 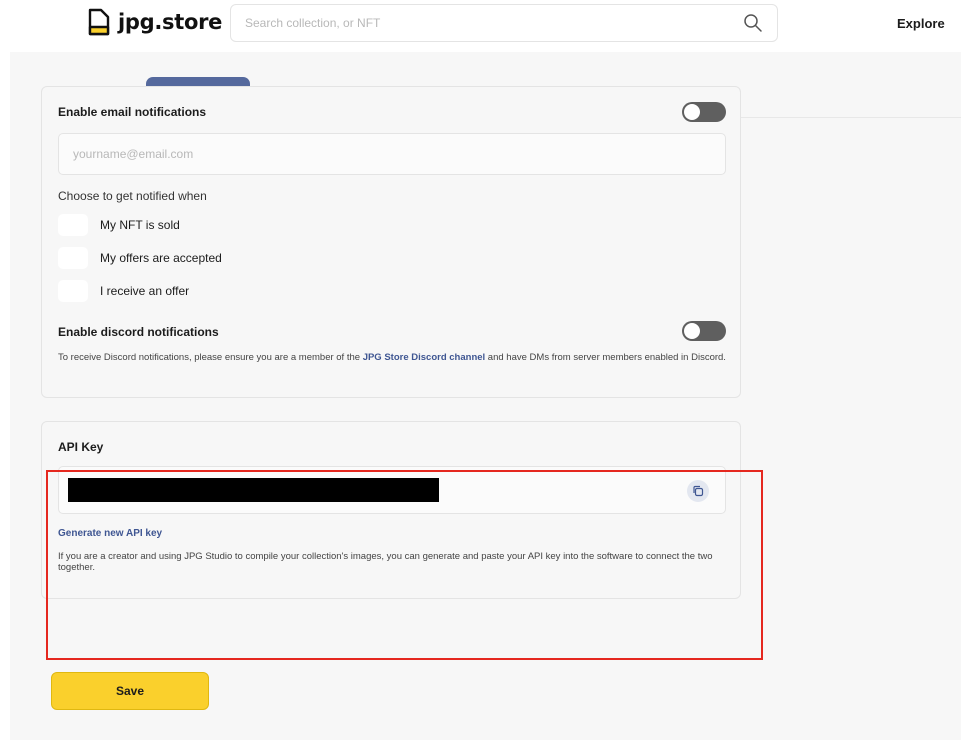 What do you see at coordinates (753, 23) in the screenshot?
I see `search-icon` at bounding box center [753, 23].